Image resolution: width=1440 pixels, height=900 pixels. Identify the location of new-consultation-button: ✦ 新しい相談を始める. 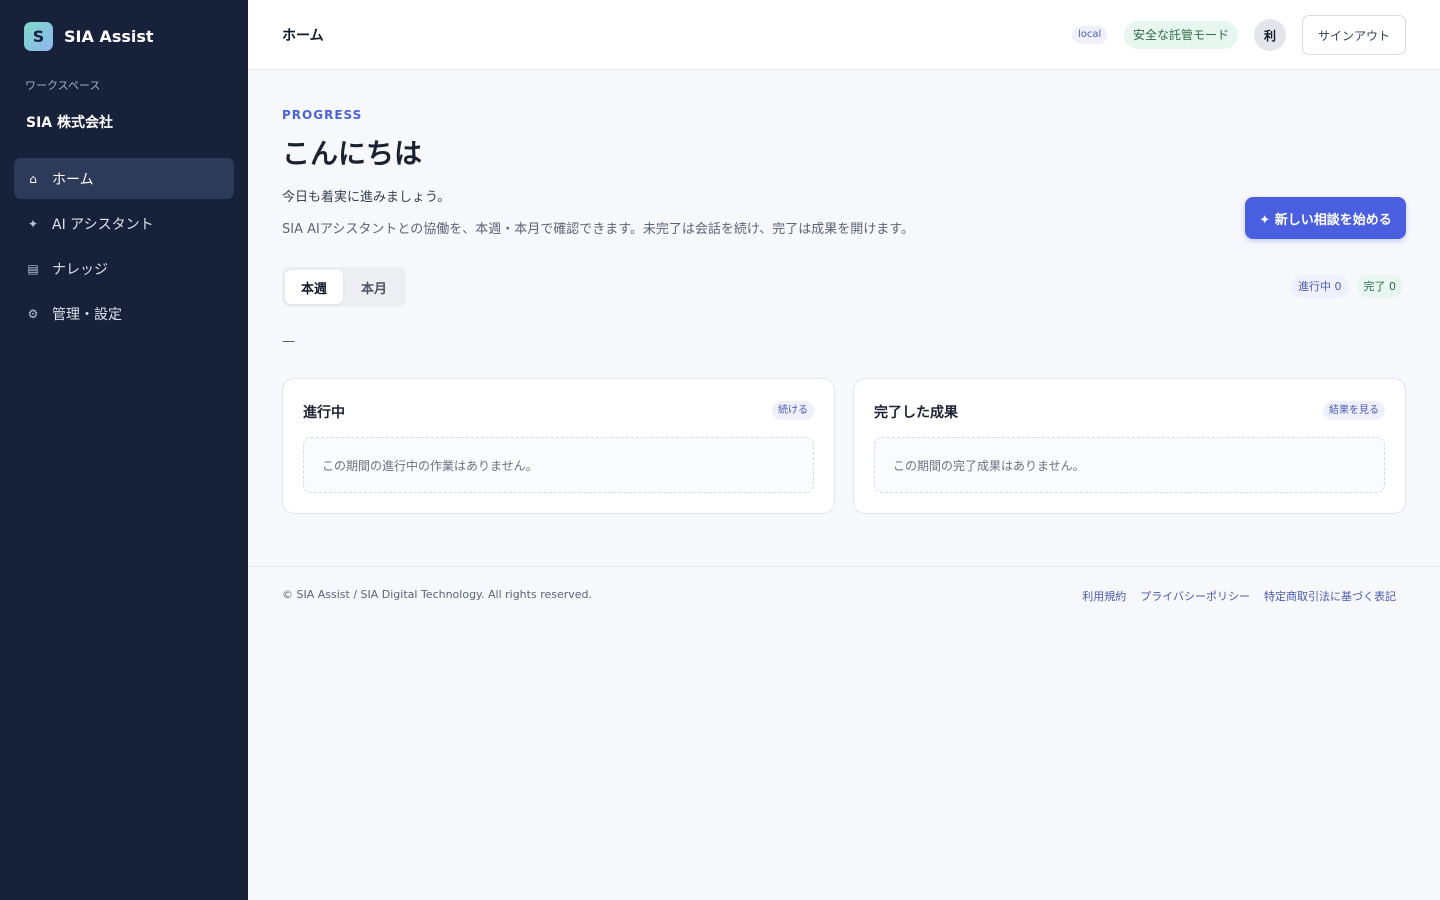
(1325, 218).